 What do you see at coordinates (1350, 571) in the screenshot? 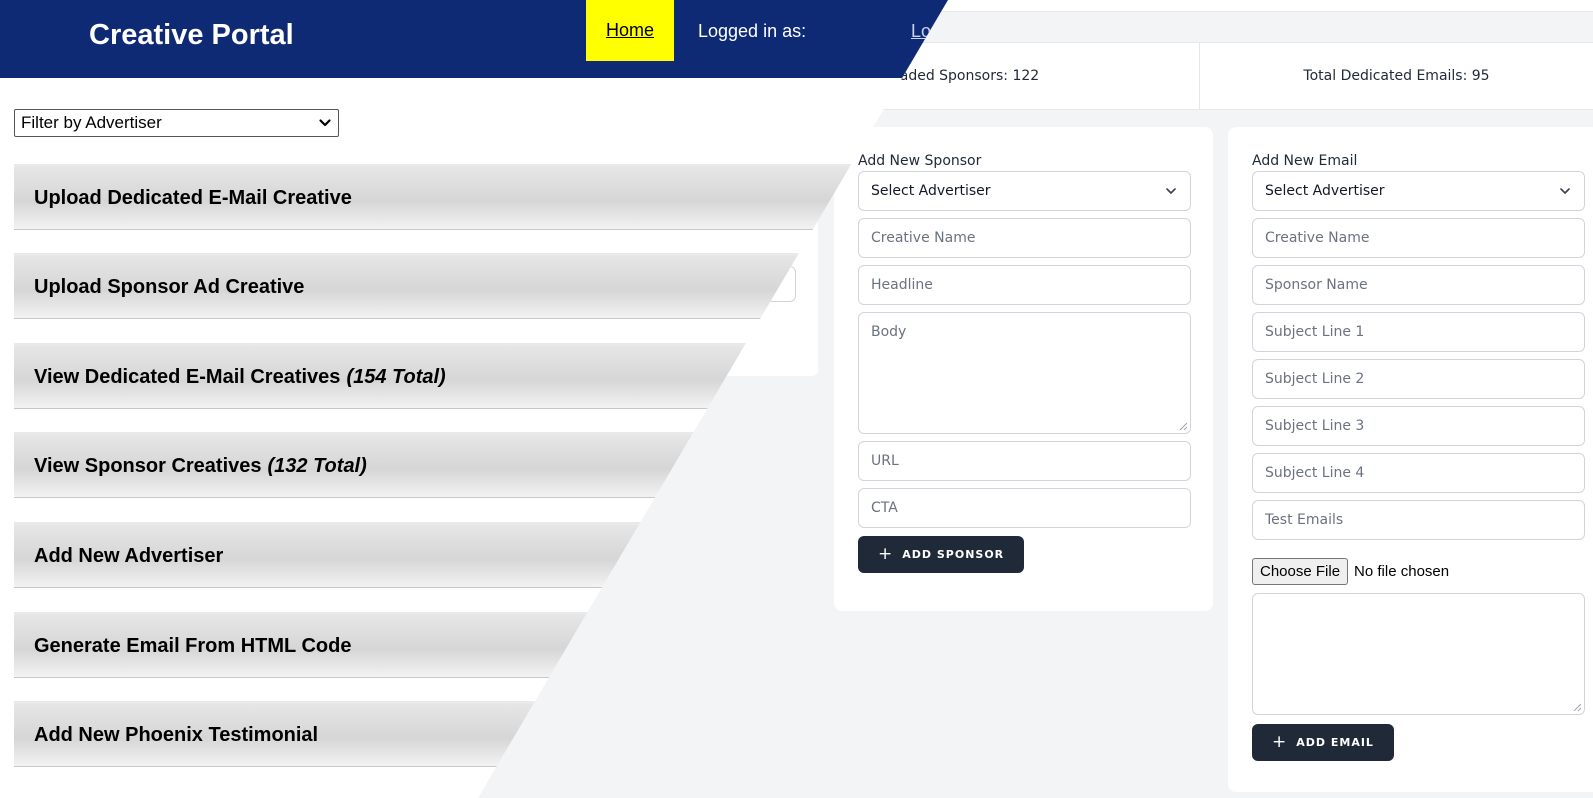
I see `email-file-picker: Choose File No file chosen` at bounding box center [1350, 571].